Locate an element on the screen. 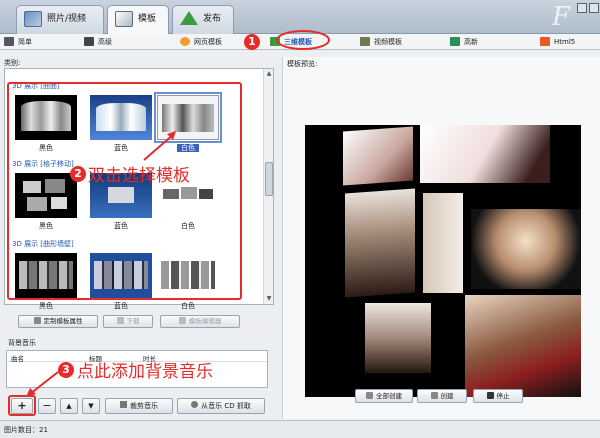 This screenshot has height=438, width=600. annotation-number-2: 2 is located at coordinates (78, 174).